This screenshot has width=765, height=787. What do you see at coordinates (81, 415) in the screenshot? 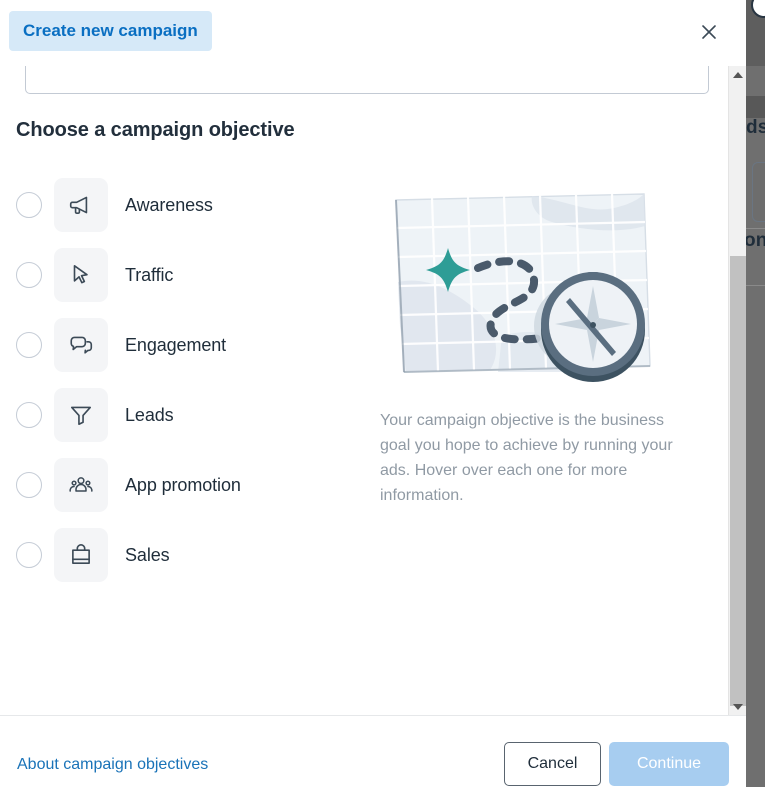
I see `funnel-icon` at bounding box center [81, 415].